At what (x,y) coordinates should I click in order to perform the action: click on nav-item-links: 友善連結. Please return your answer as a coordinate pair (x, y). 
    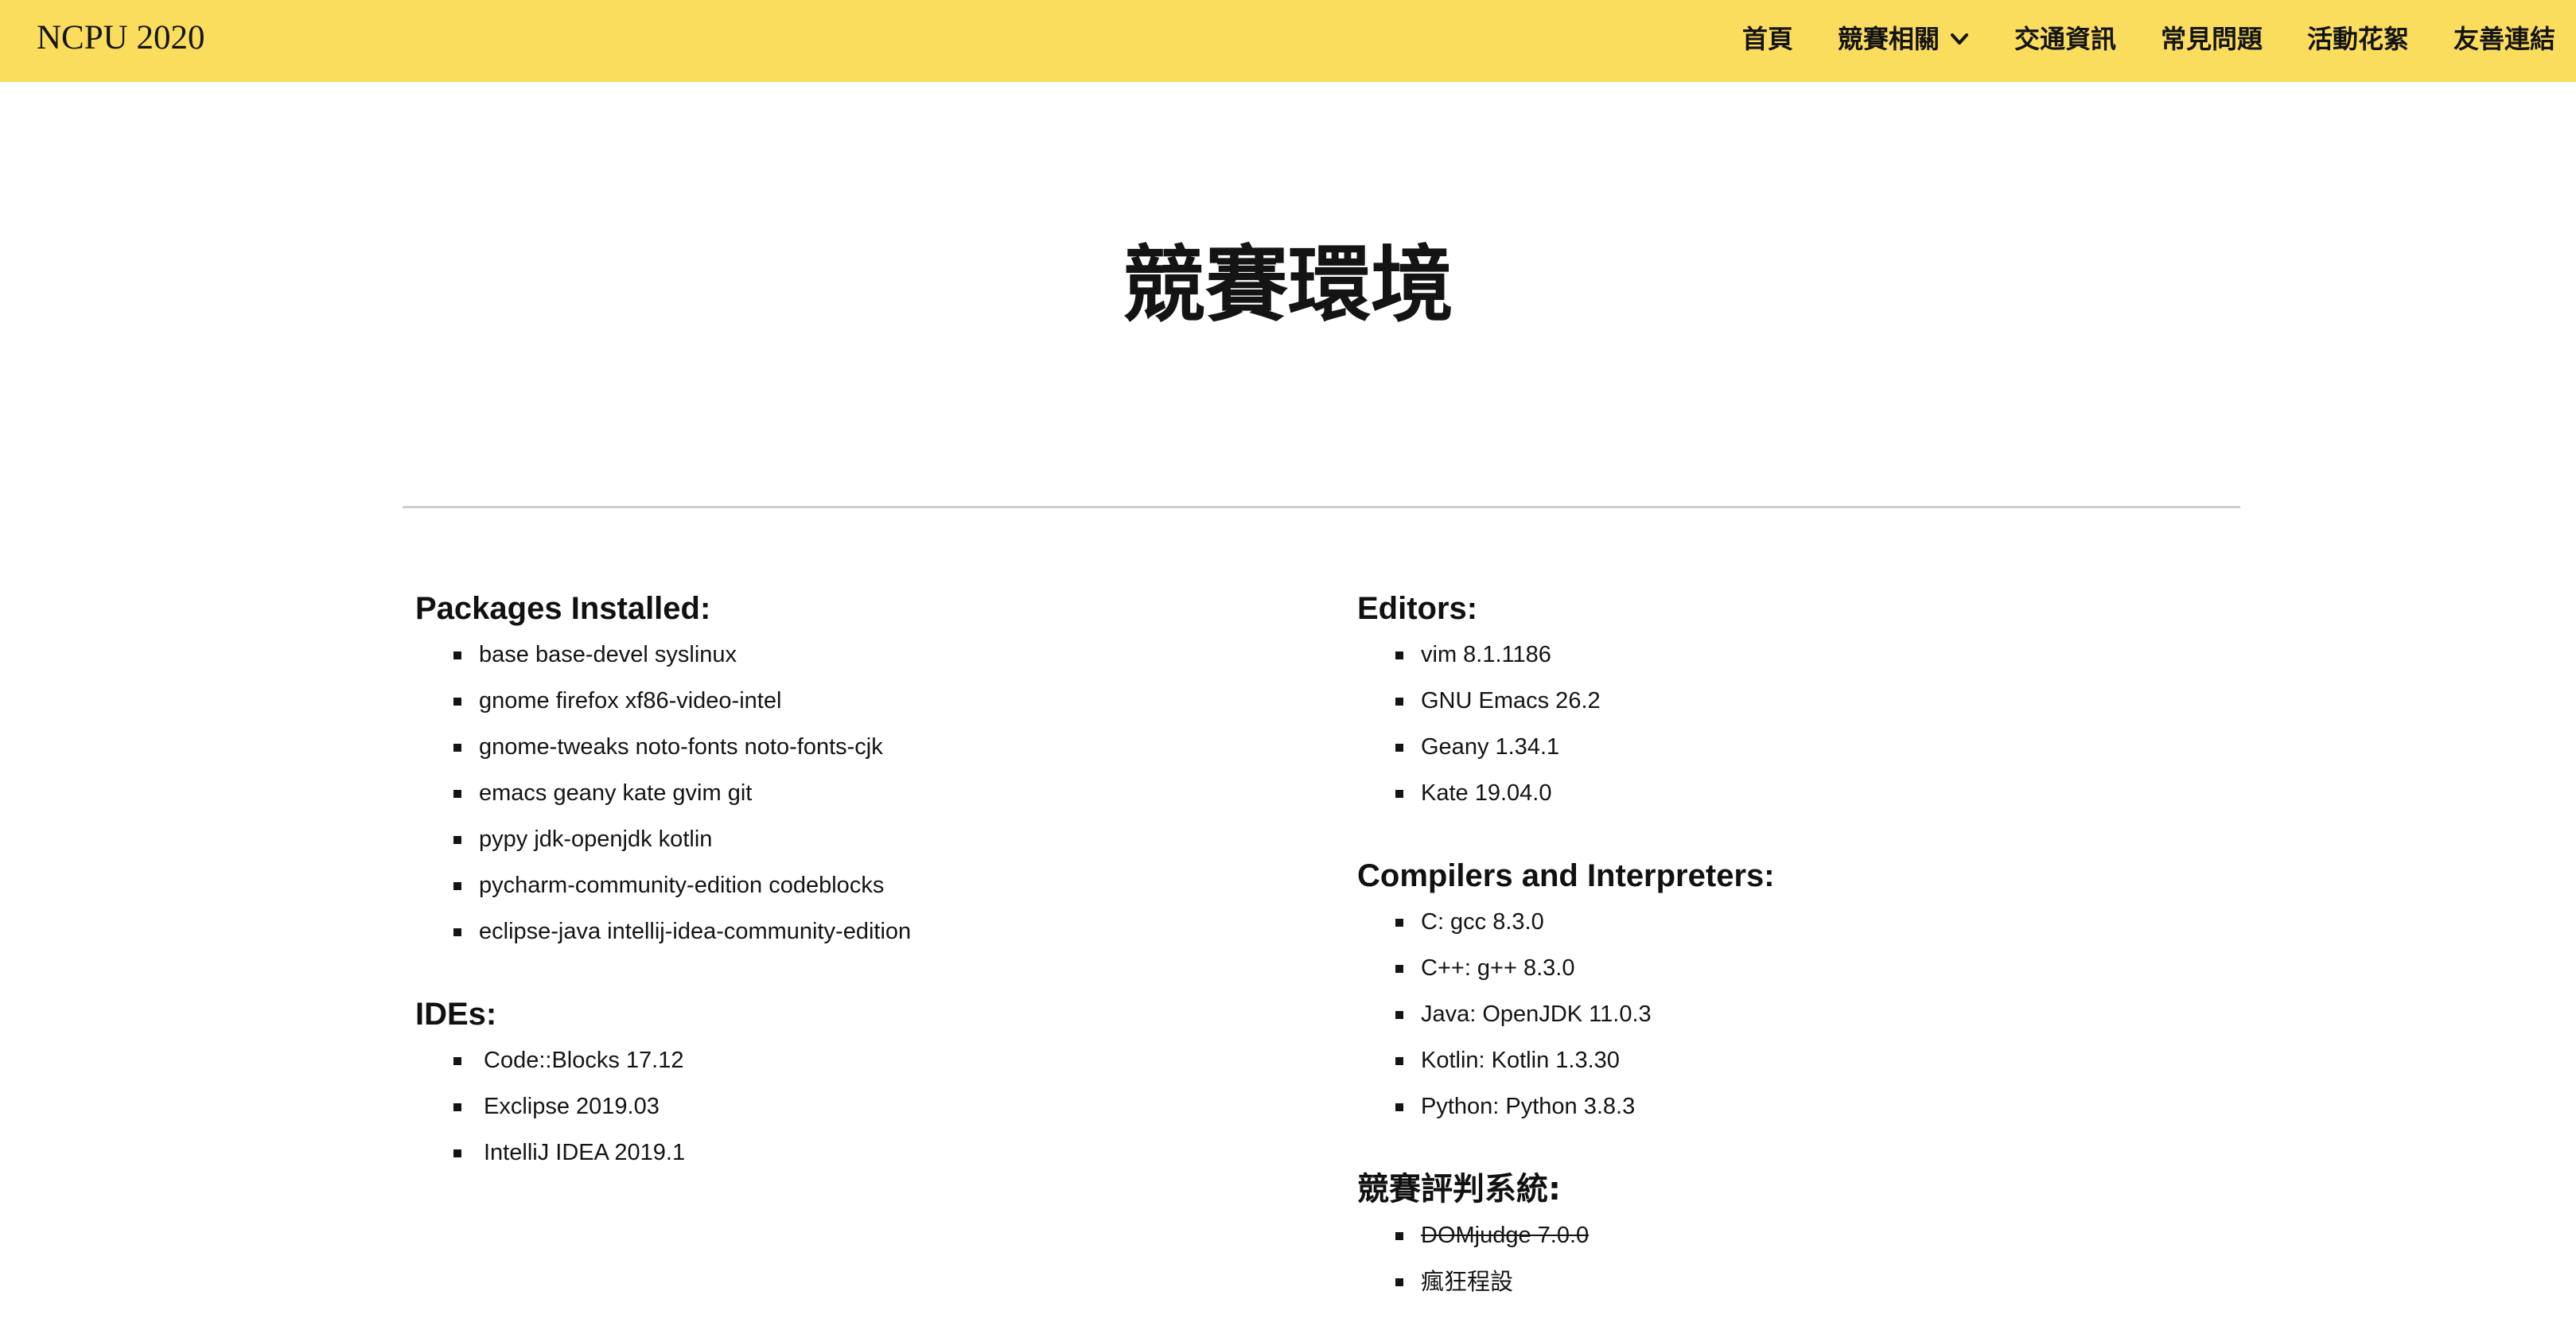
    Looking at the image, I should click on (2504, 39).